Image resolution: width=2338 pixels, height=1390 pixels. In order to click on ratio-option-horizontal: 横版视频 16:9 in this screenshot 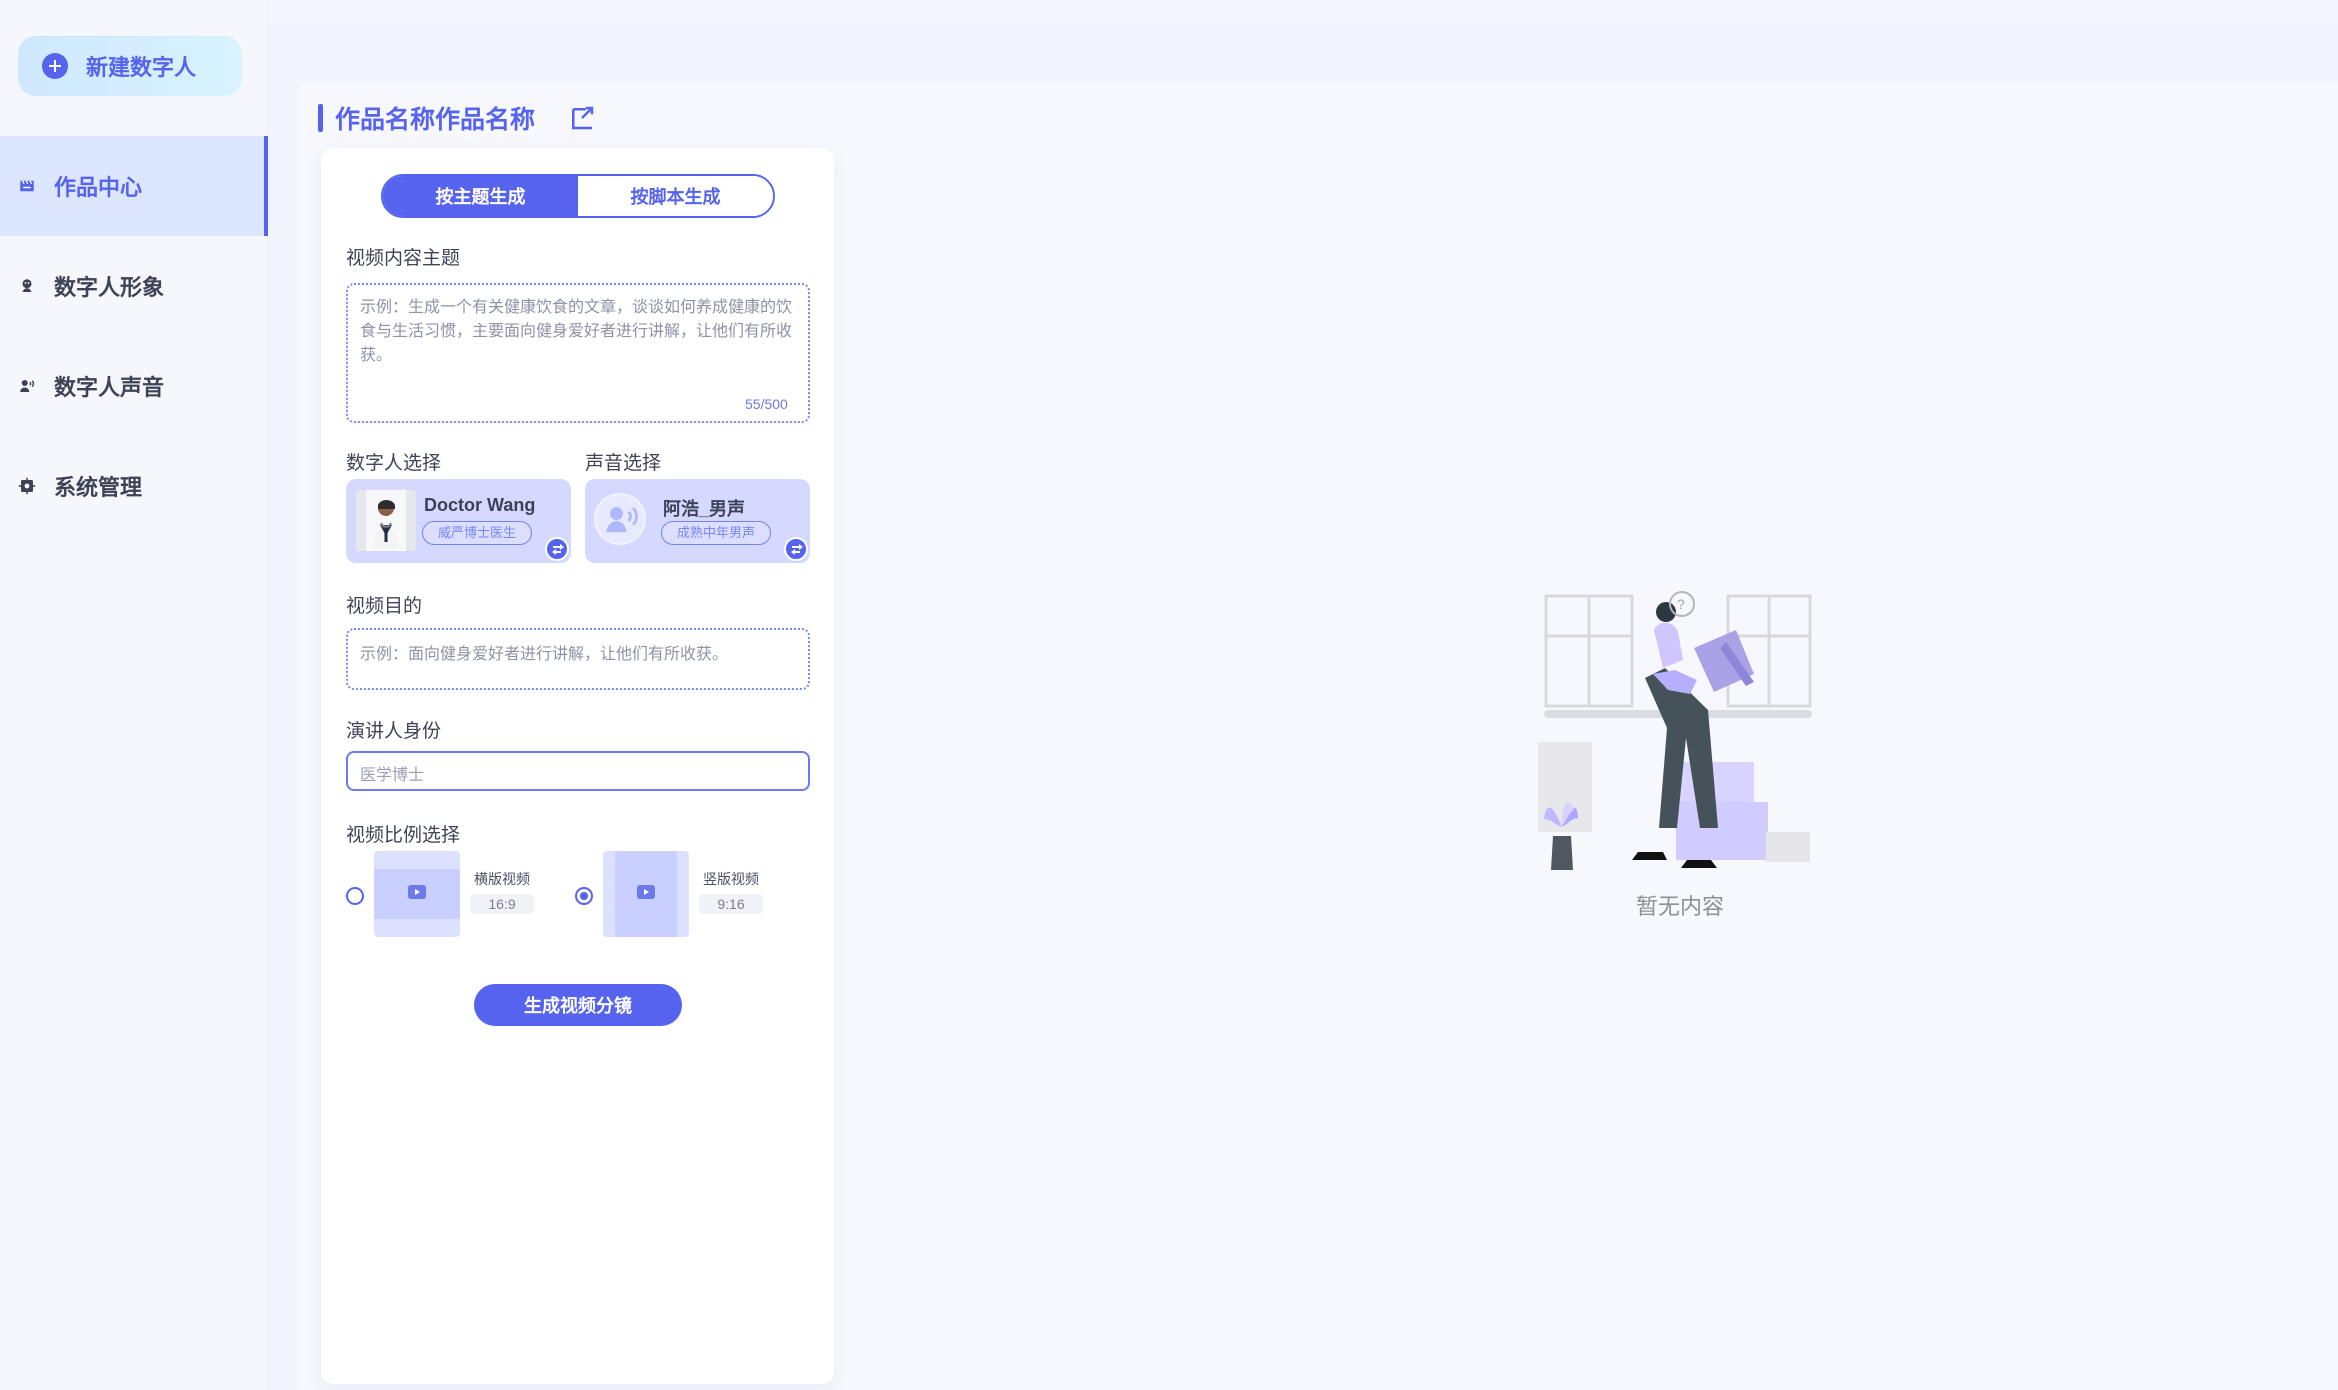, I will do `click(446, 894)`.